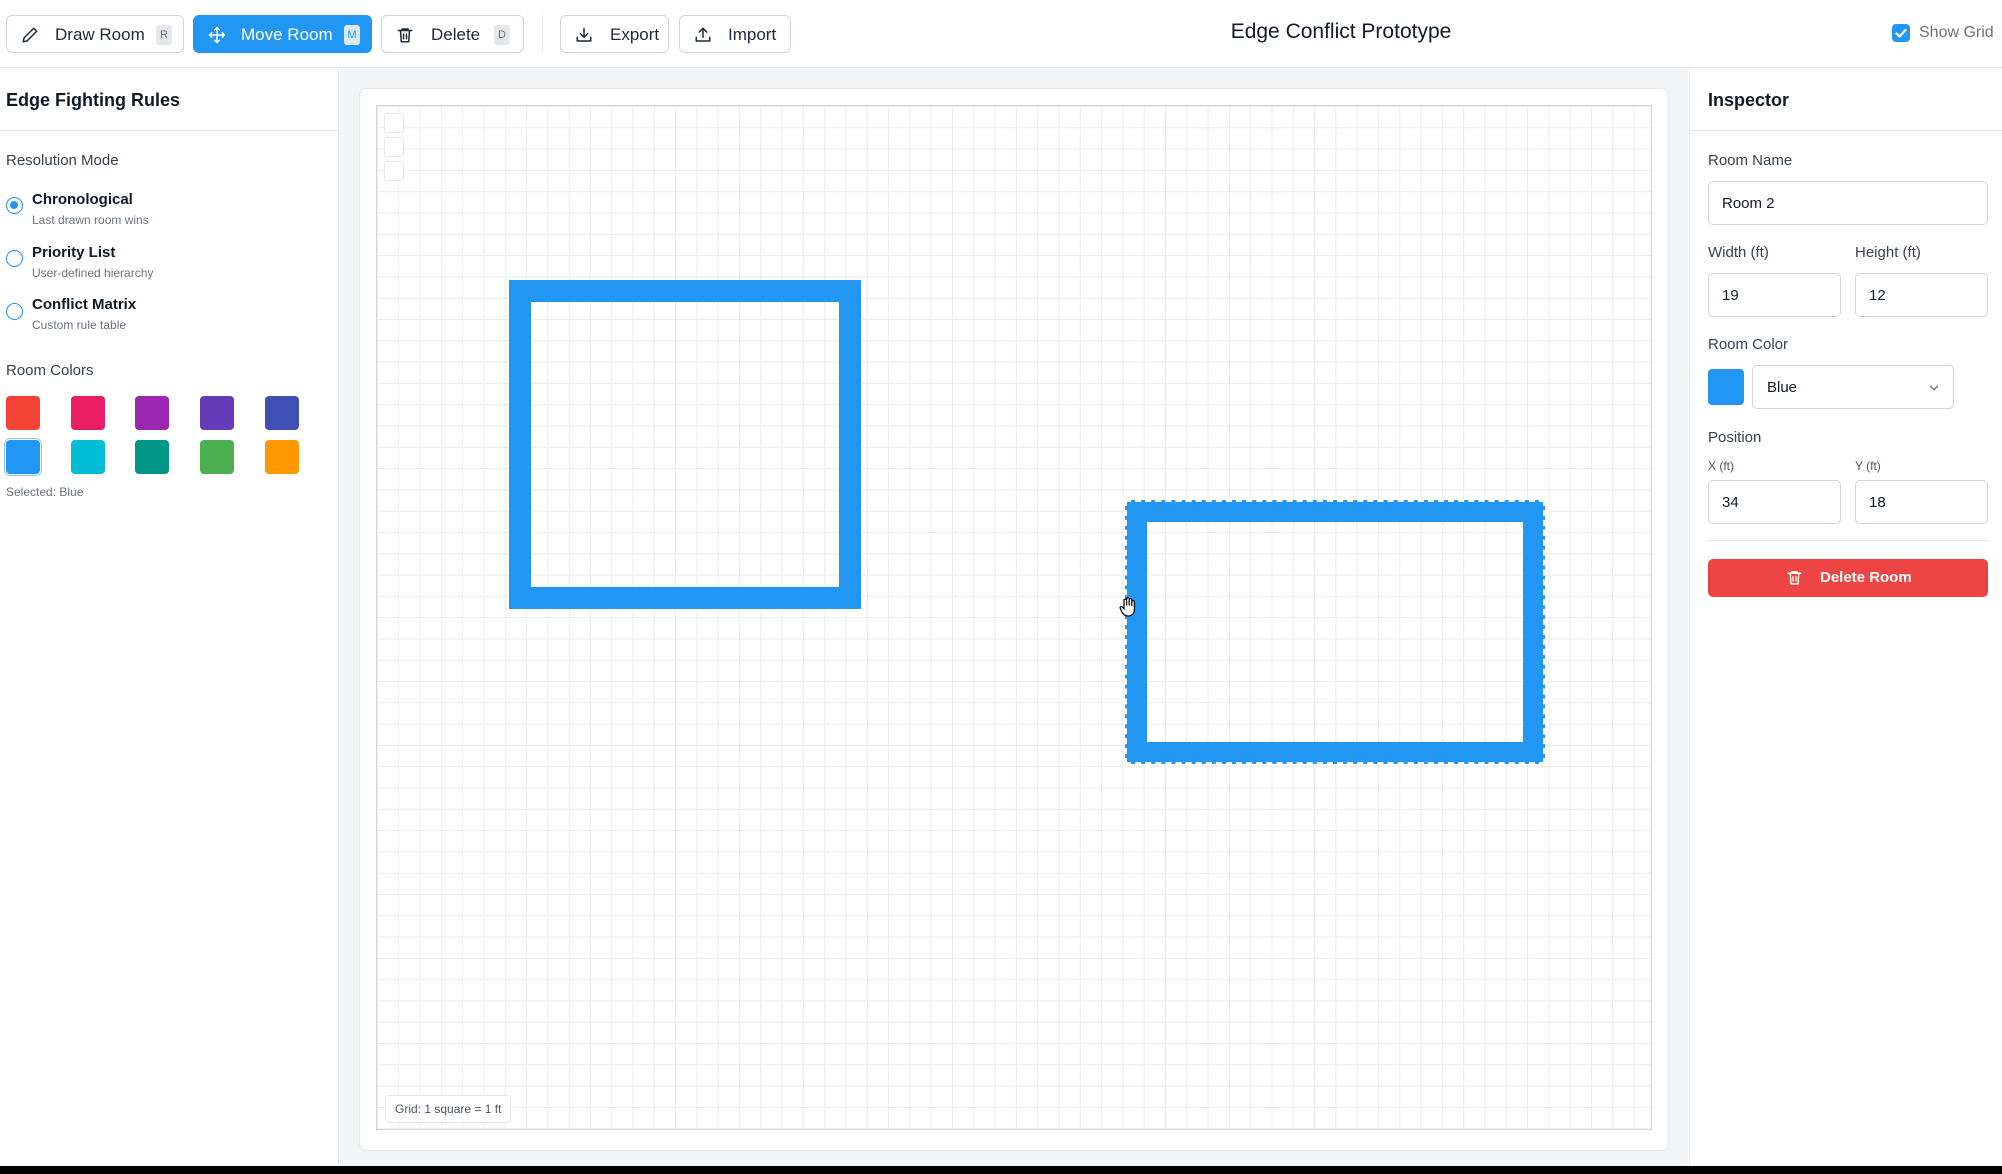 Image resolution: width=2002 pixels, height=1174 pixels. I want to click on mode-subtitle: User-defined hierarchy, so click(93, 273).